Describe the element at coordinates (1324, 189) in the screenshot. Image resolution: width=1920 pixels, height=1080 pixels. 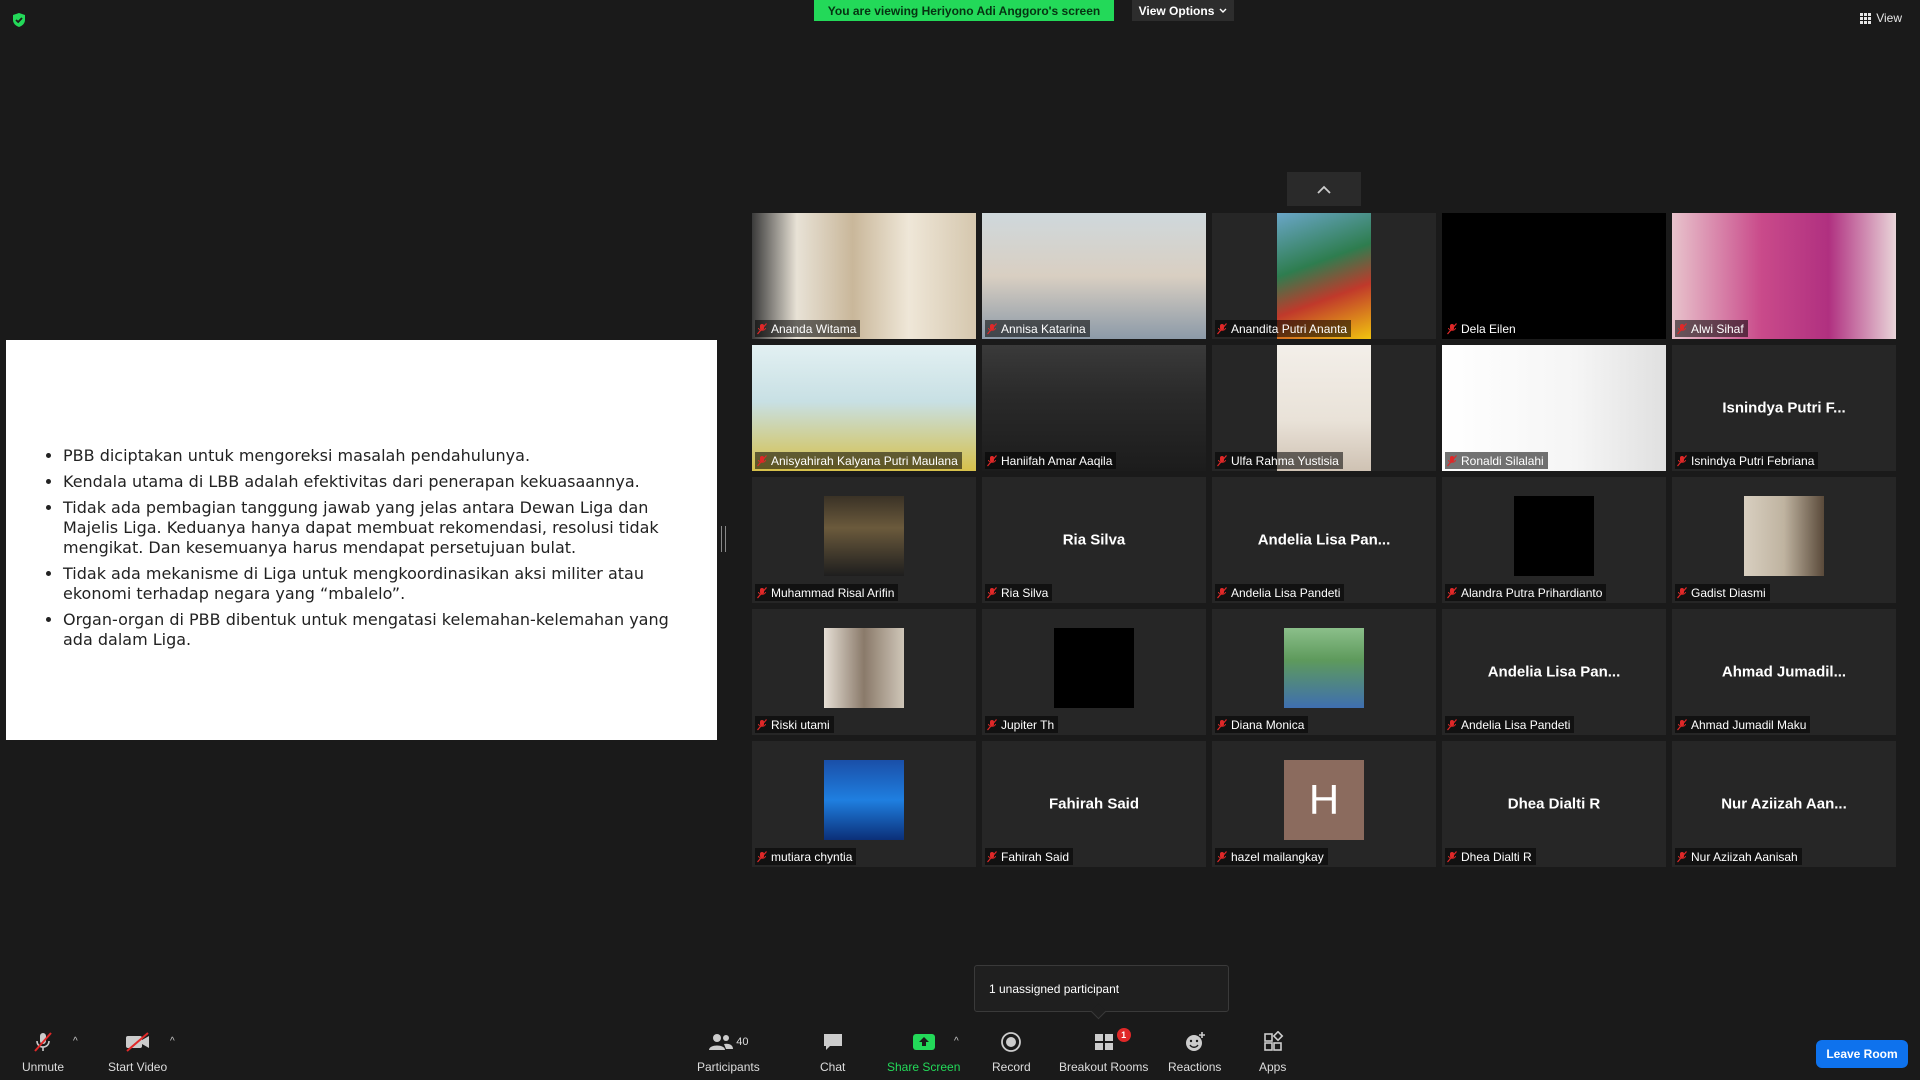
I see `gallery-previous-page-button` at that location.